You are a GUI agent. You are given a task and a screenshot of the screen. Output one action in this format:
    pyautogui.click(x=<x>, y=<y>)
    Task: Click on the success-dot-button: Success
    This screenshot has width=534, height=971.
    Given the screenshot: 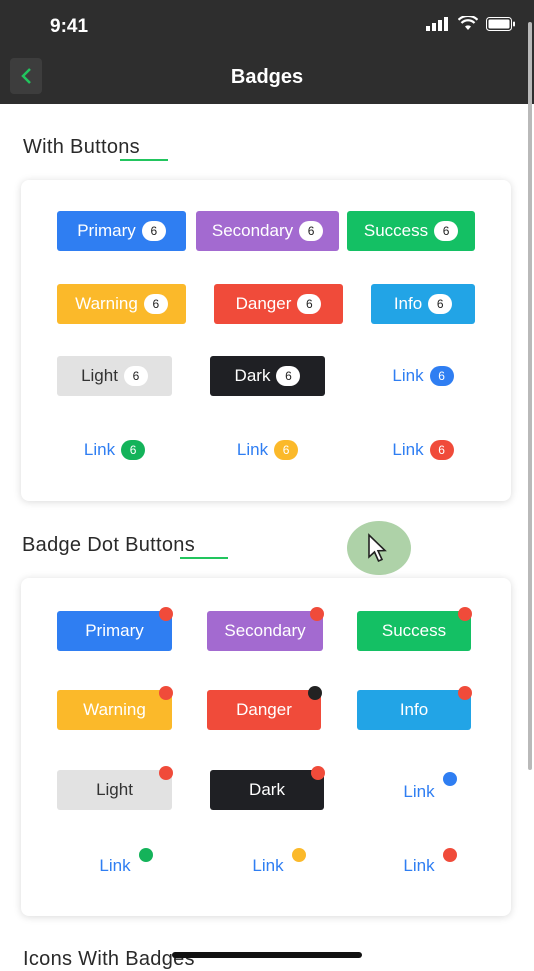 What is the action you would take?
    pyautogui.click(x=414, y=631)
    